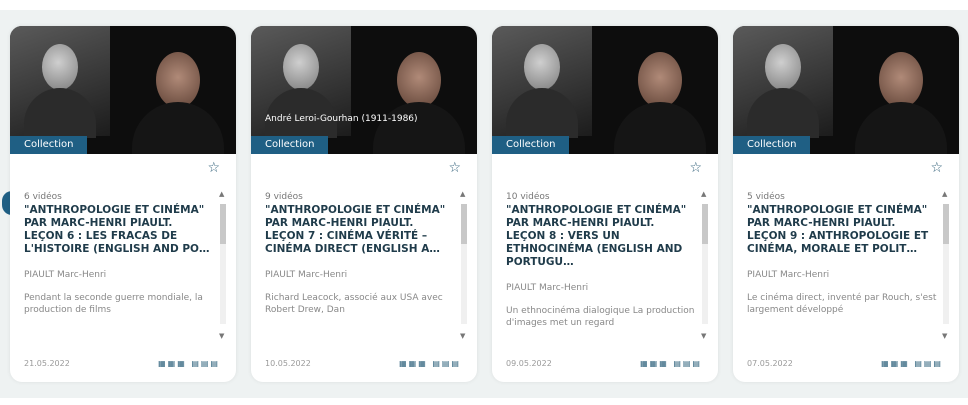 The width and height of the screenshot is (968, 405). Describe the element at coordinates (770, 363) in the screenshot. I see `date: 07.05.2022` at that location.